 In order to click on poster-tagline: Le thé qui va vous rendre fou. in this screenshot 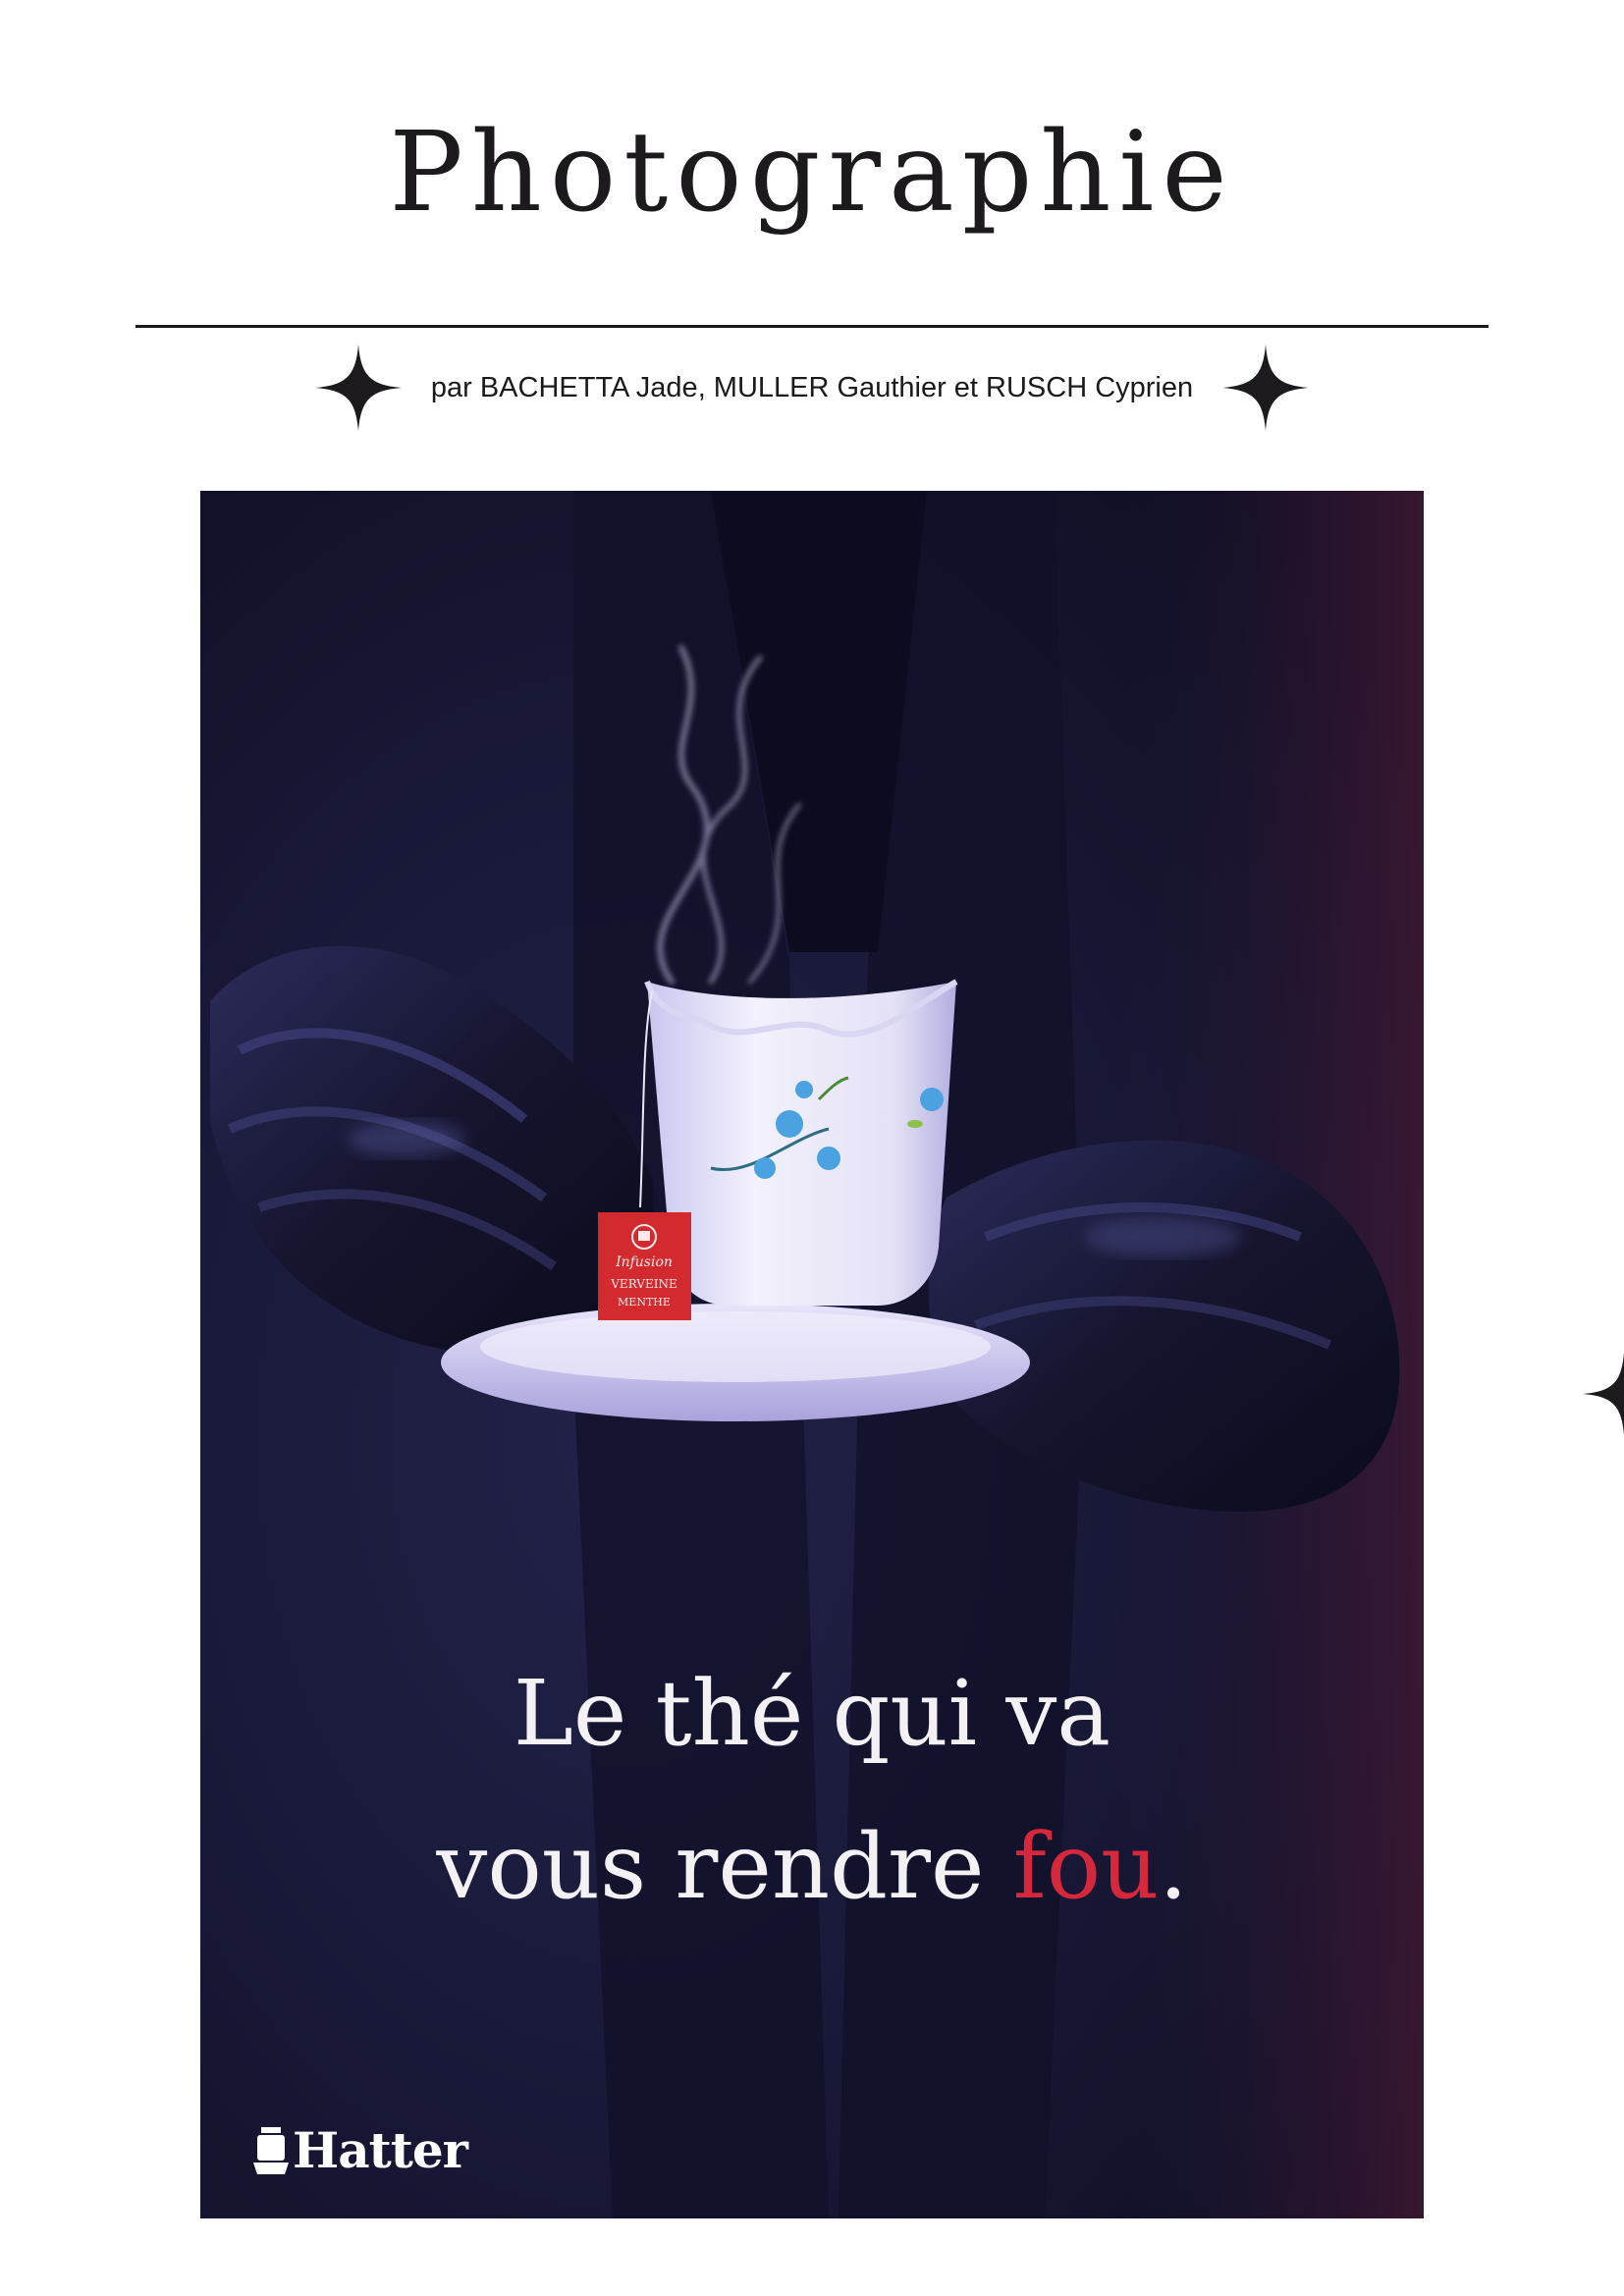, I will do `click(812, 1790)`.